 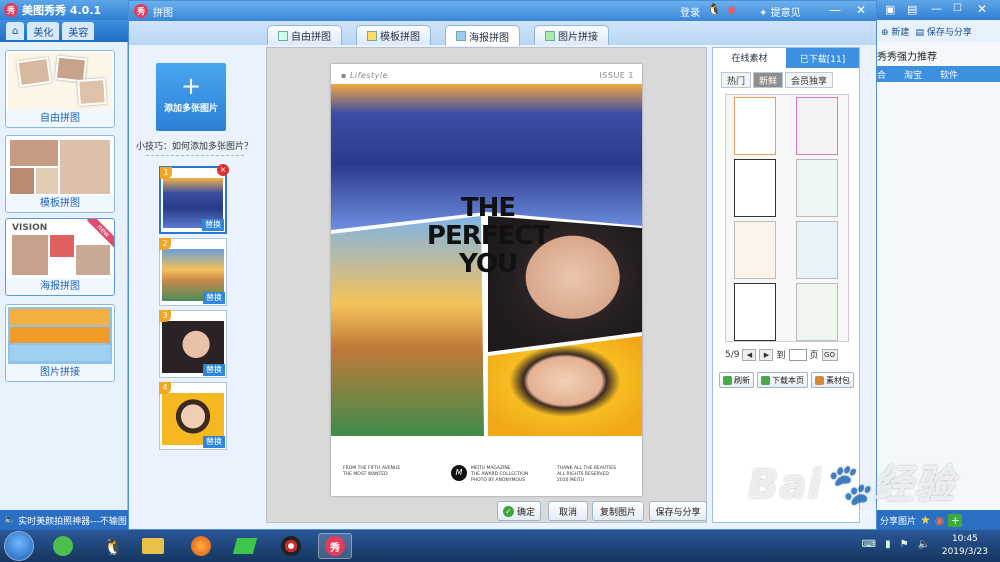 I want to click on cancel-button: 取消, so click(x=568, y=511).